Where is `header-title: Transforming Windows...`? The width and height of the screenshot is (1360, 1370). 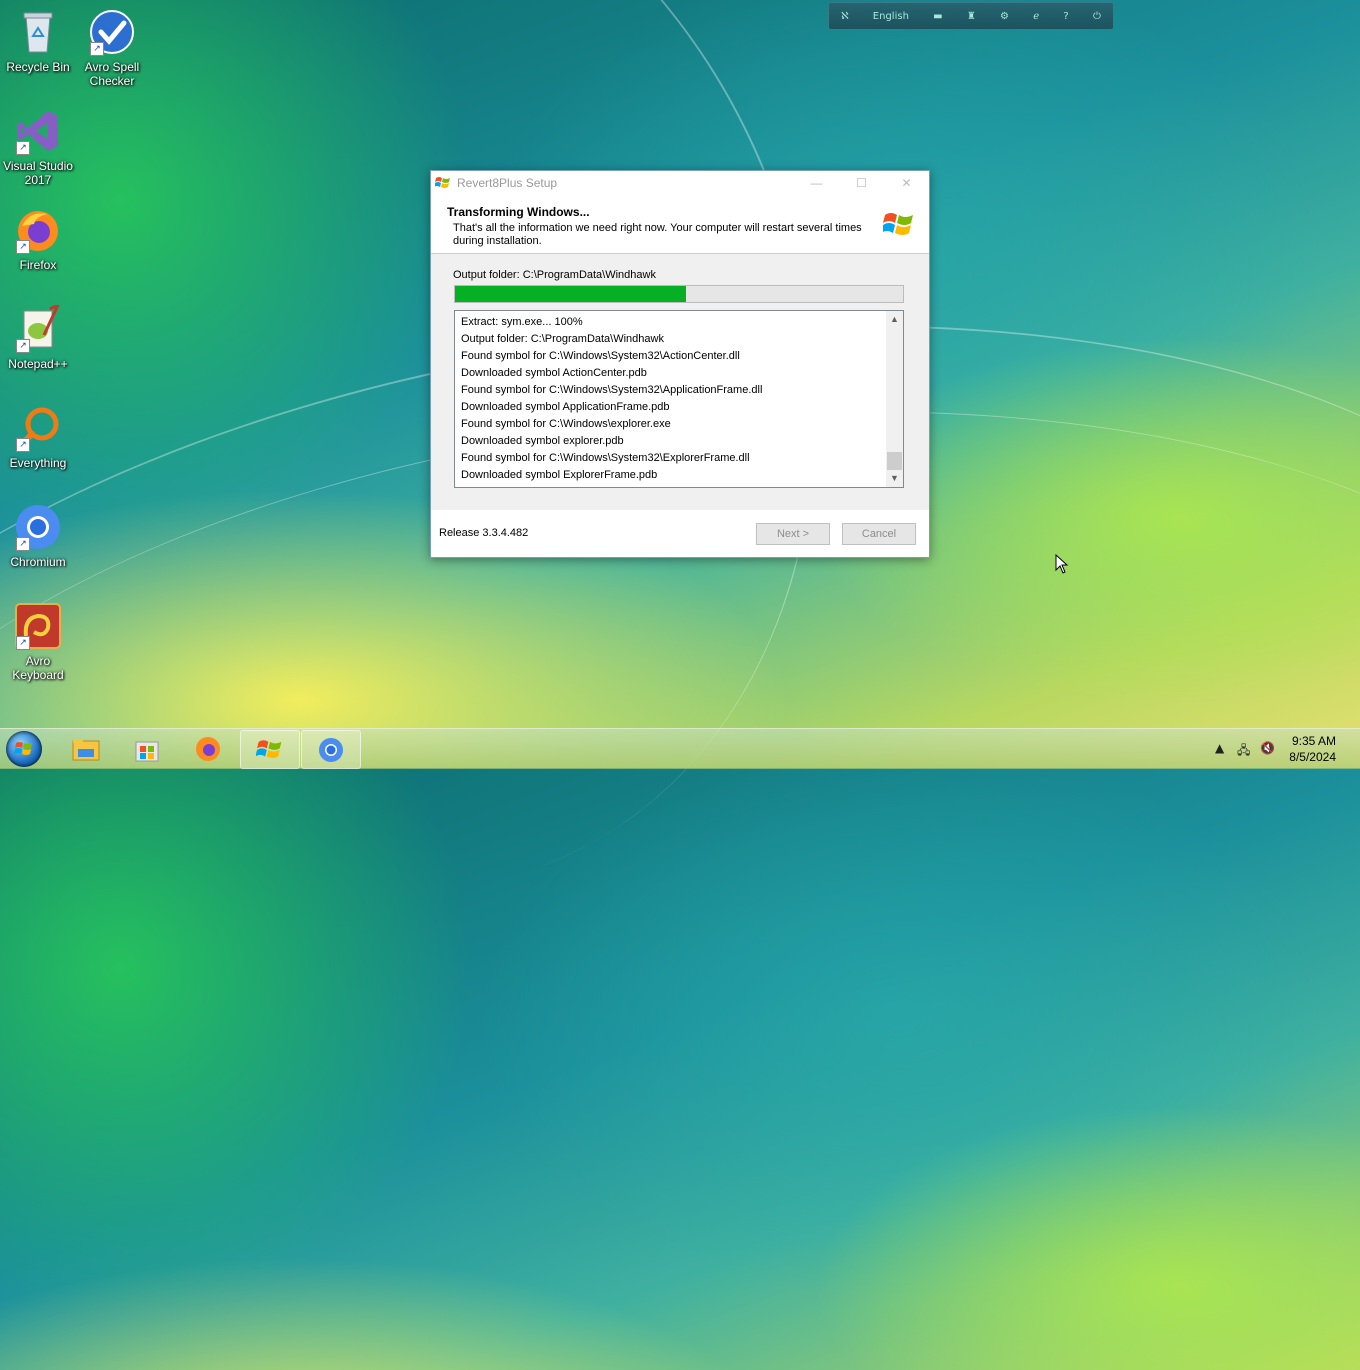 header-title: Transforming Windows... is located at coordinates (518, 212).